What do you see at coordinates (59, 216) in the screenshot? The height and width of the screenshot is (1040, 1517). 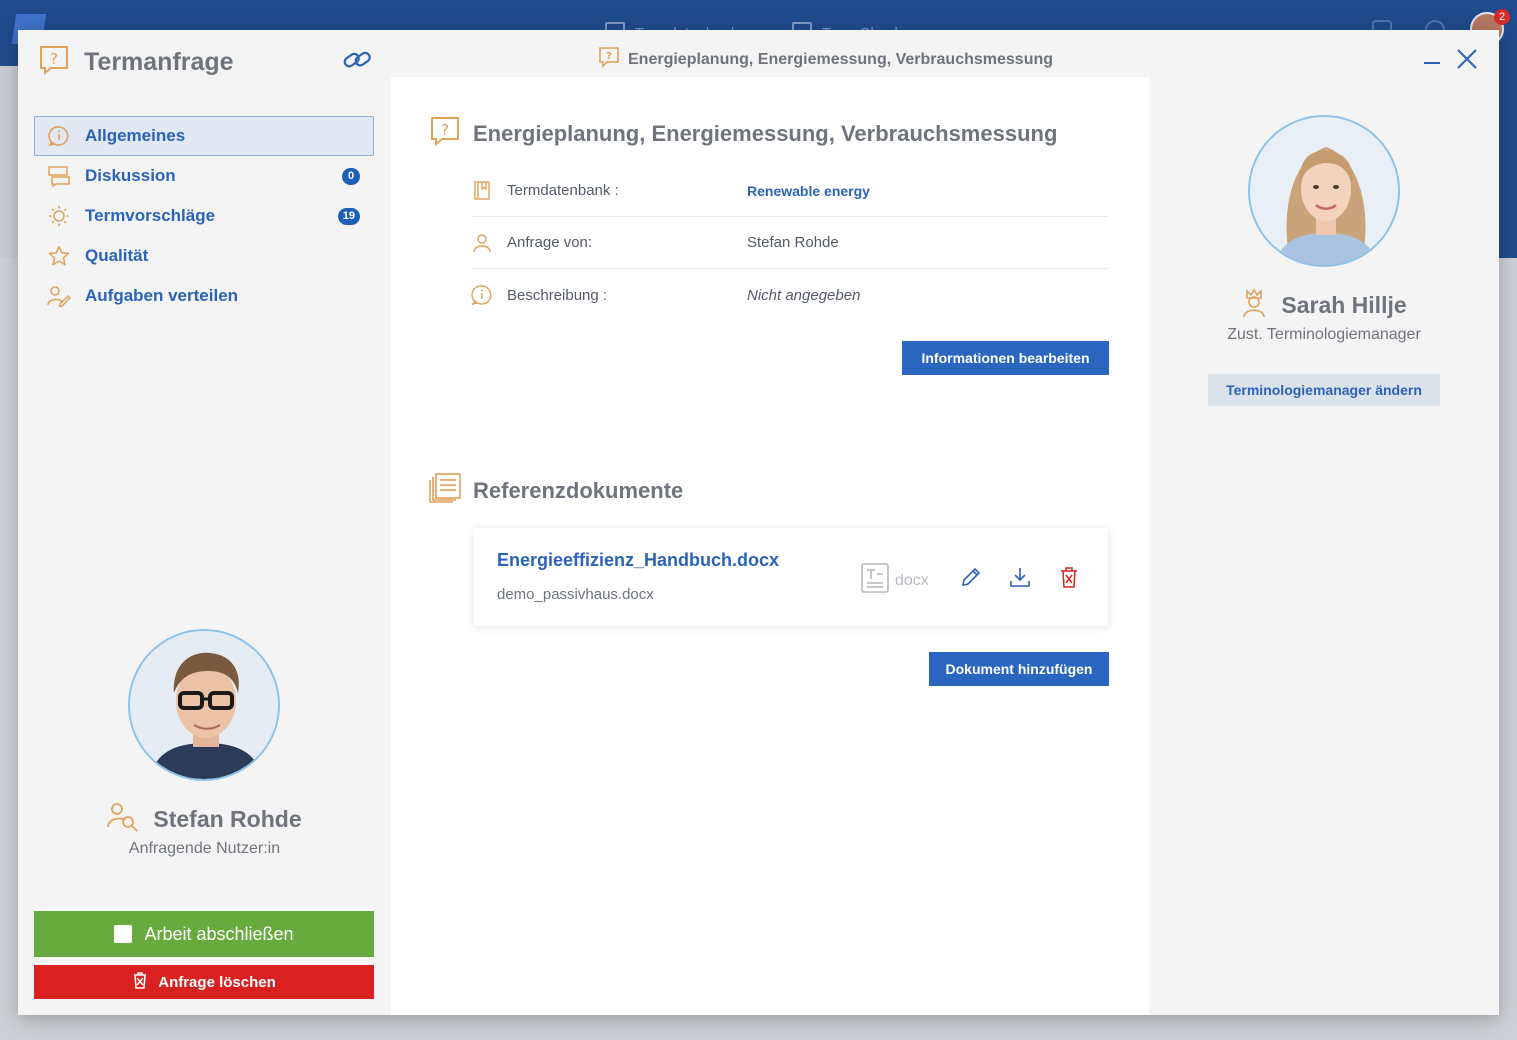 I see `lightbulb-icon` at bounding box center [59, 216].